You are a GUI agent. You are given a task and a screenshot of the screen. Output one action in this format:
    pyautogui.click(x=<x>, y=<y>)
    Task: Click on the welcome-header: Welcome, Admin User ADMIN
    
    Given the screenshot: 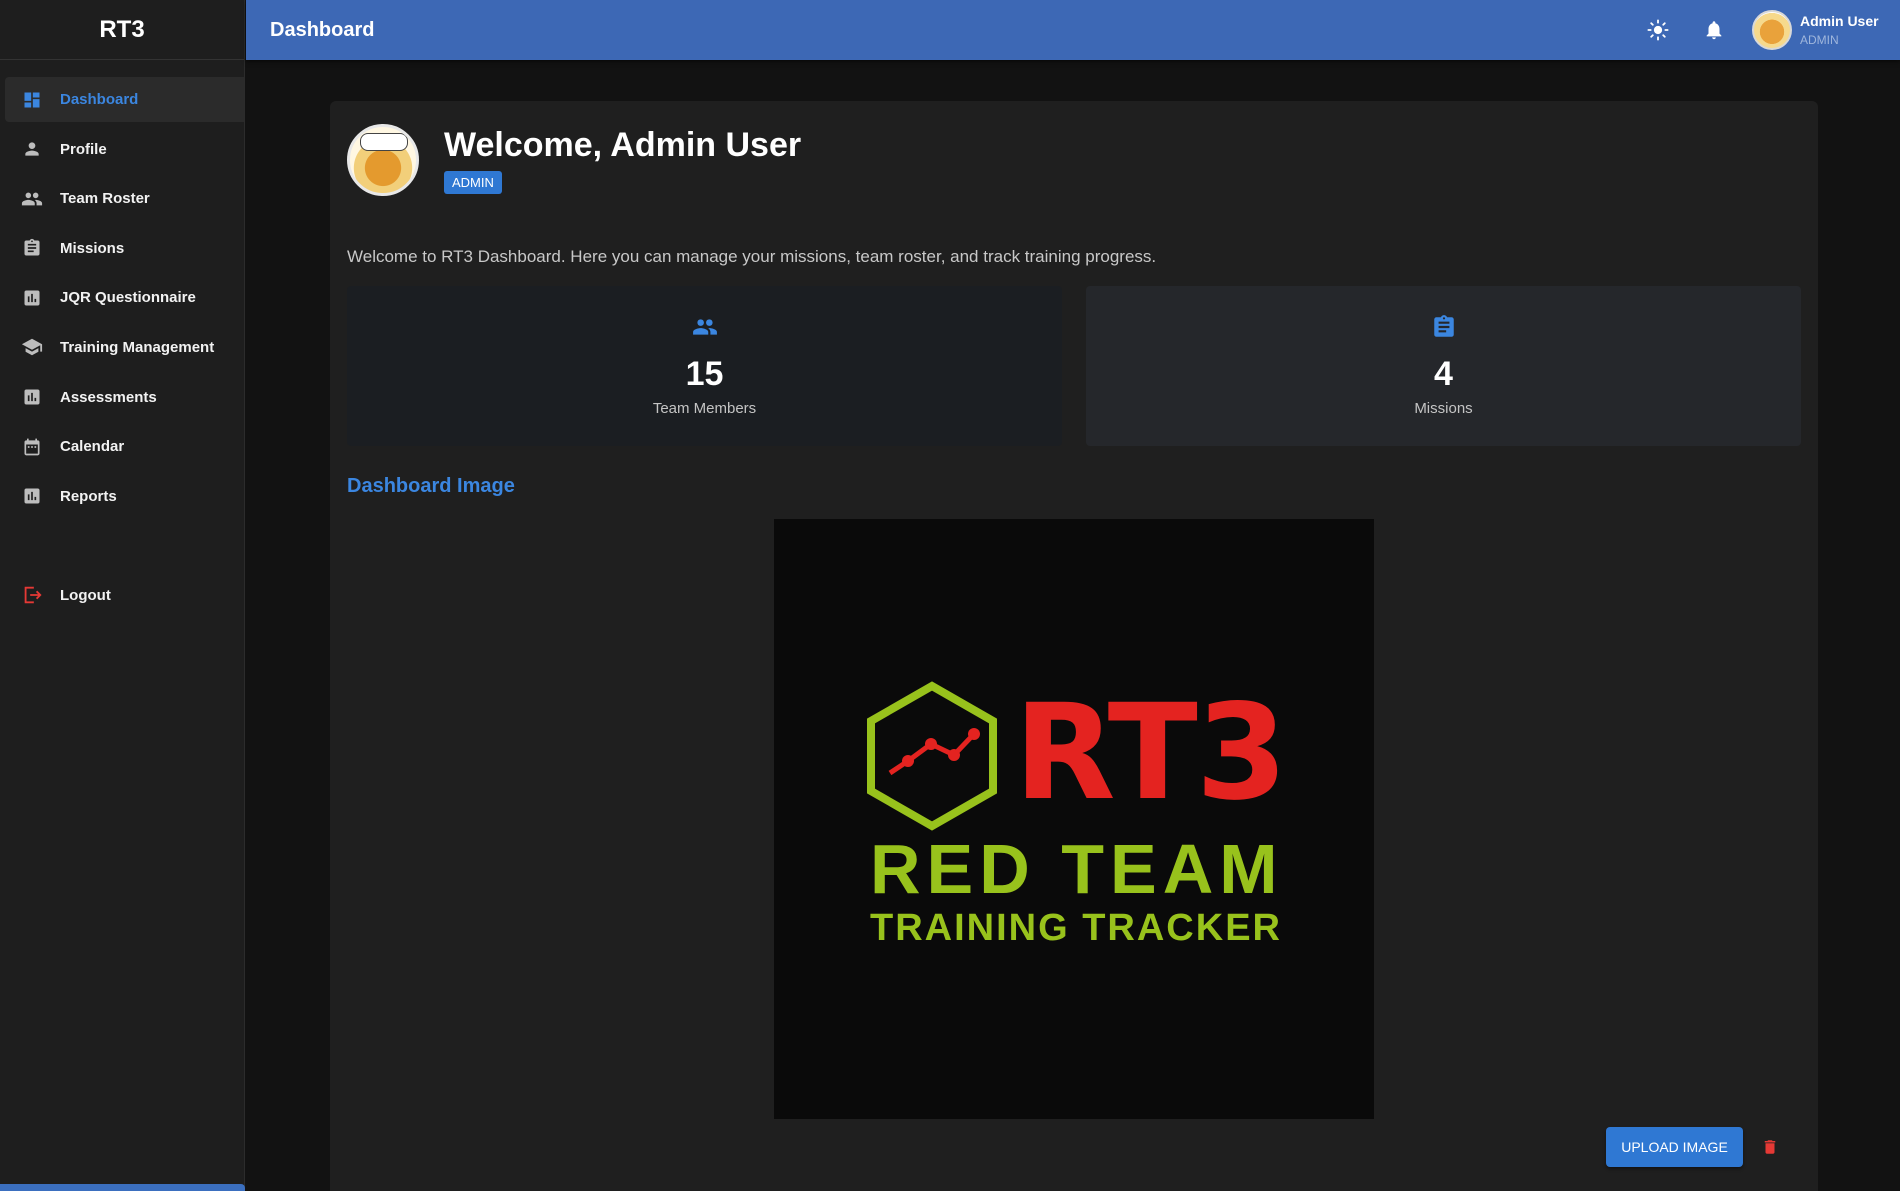 What is the action you would take?
    pyautogui.click(x=574, y=160)
    